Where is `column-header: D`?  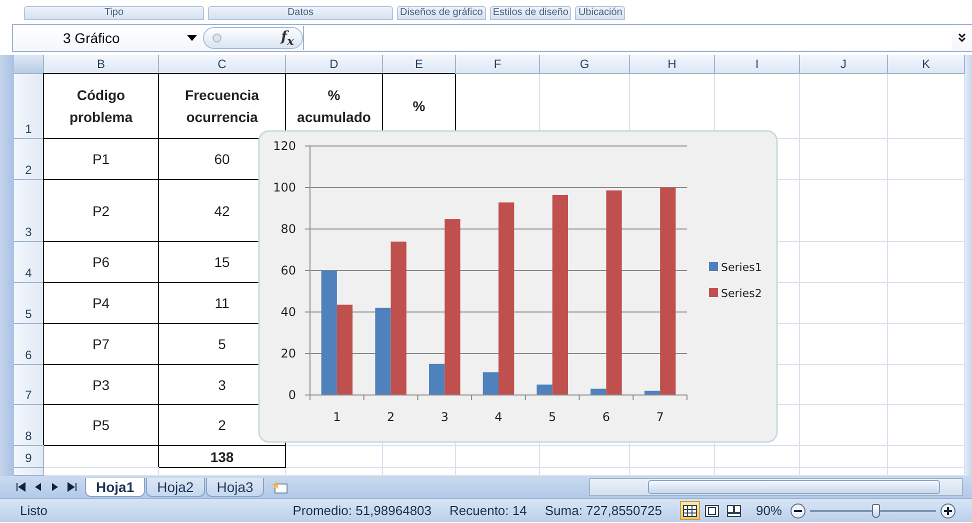
column-header: D is located at coordinates (334, 64).